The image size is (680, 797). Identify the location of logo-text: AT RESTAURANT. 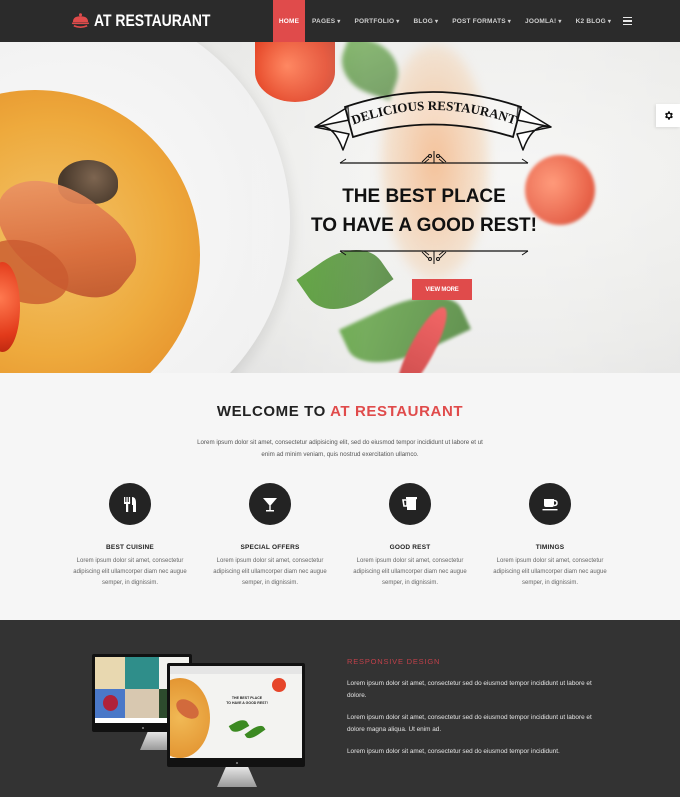
(152, 20).